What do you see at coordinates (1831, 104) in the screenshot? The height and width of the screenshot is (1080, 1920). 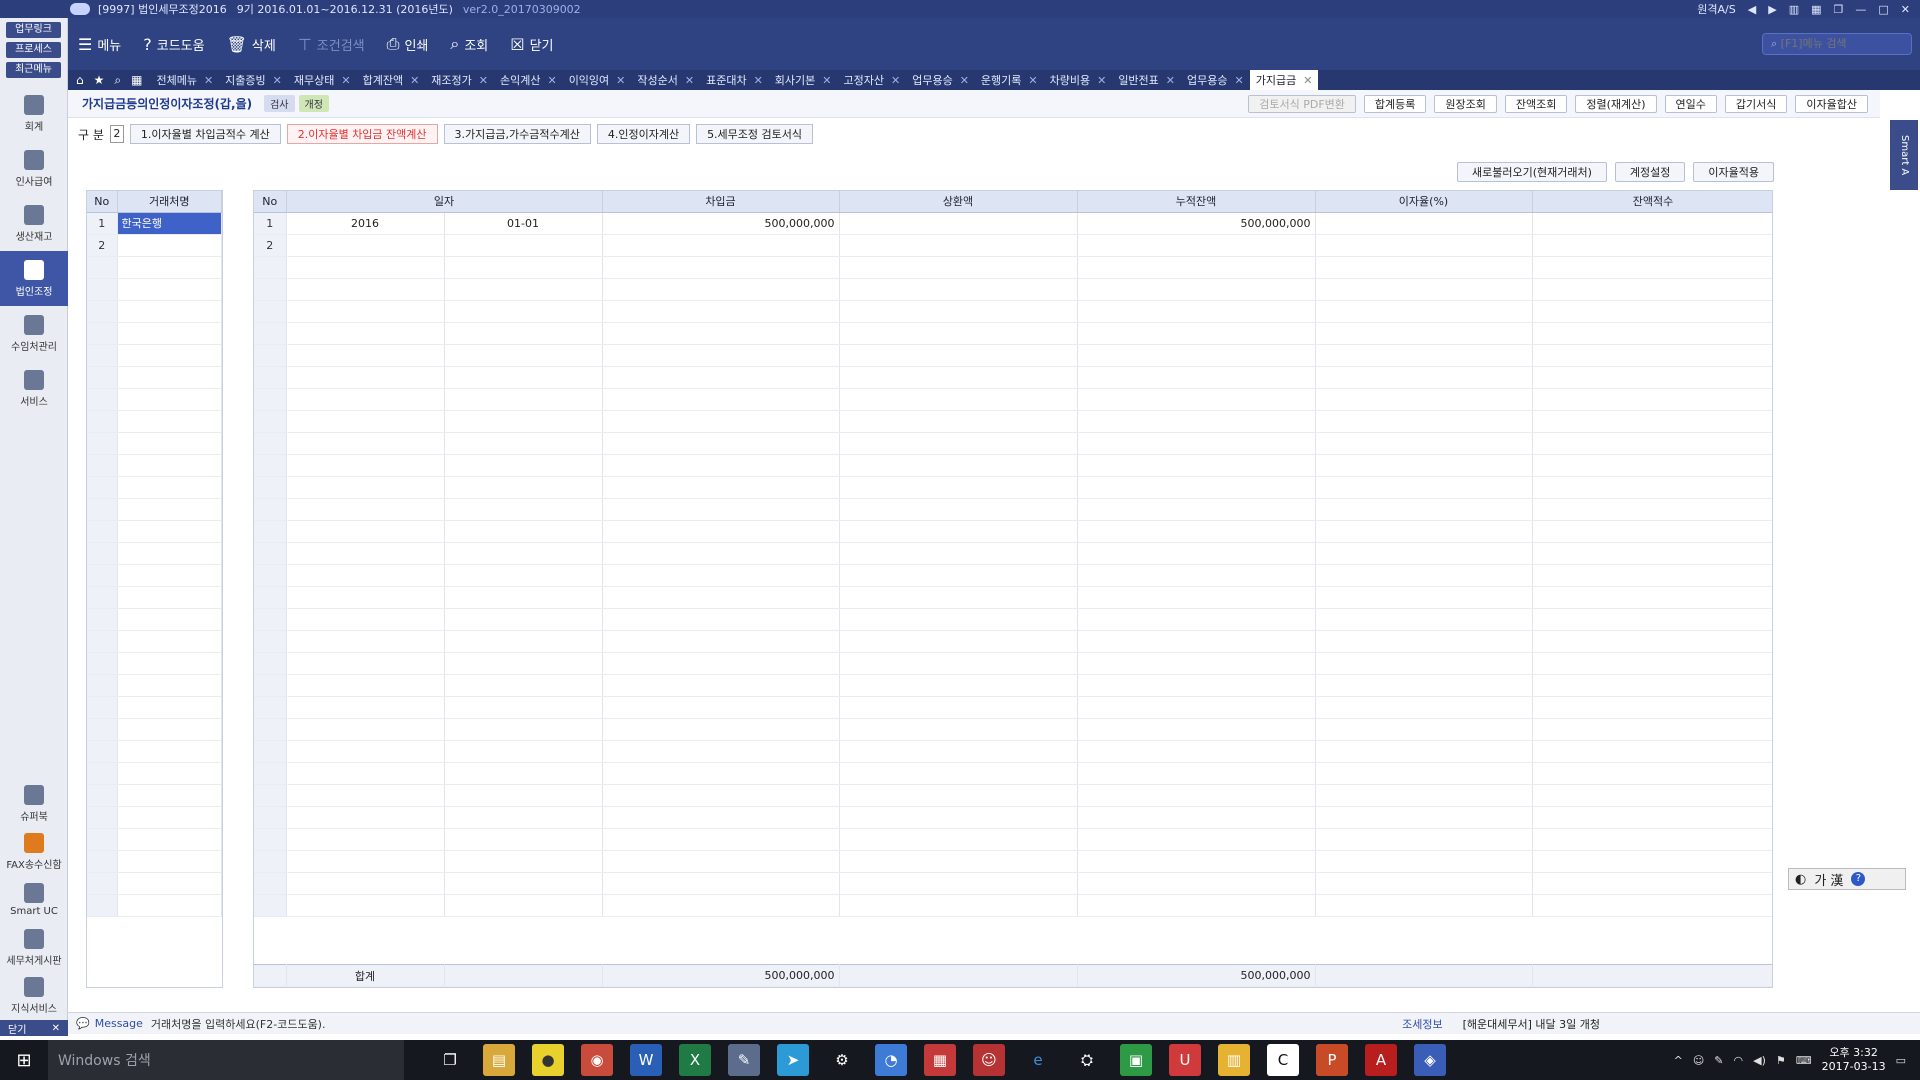 I see `interest-rate-sum-button: 이자율합산` at bounding box center [1831, 104].